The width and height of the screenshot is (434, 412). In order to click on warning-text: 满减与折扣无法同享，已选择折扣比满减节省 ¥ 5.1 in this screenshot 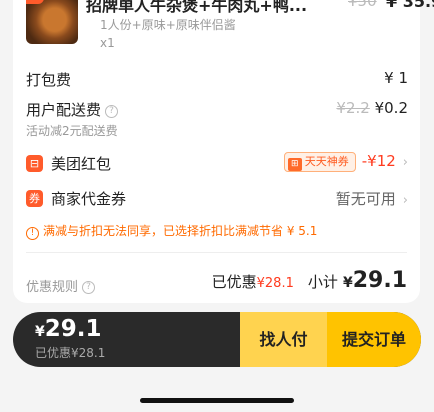, I will do `click(180, 231)`.